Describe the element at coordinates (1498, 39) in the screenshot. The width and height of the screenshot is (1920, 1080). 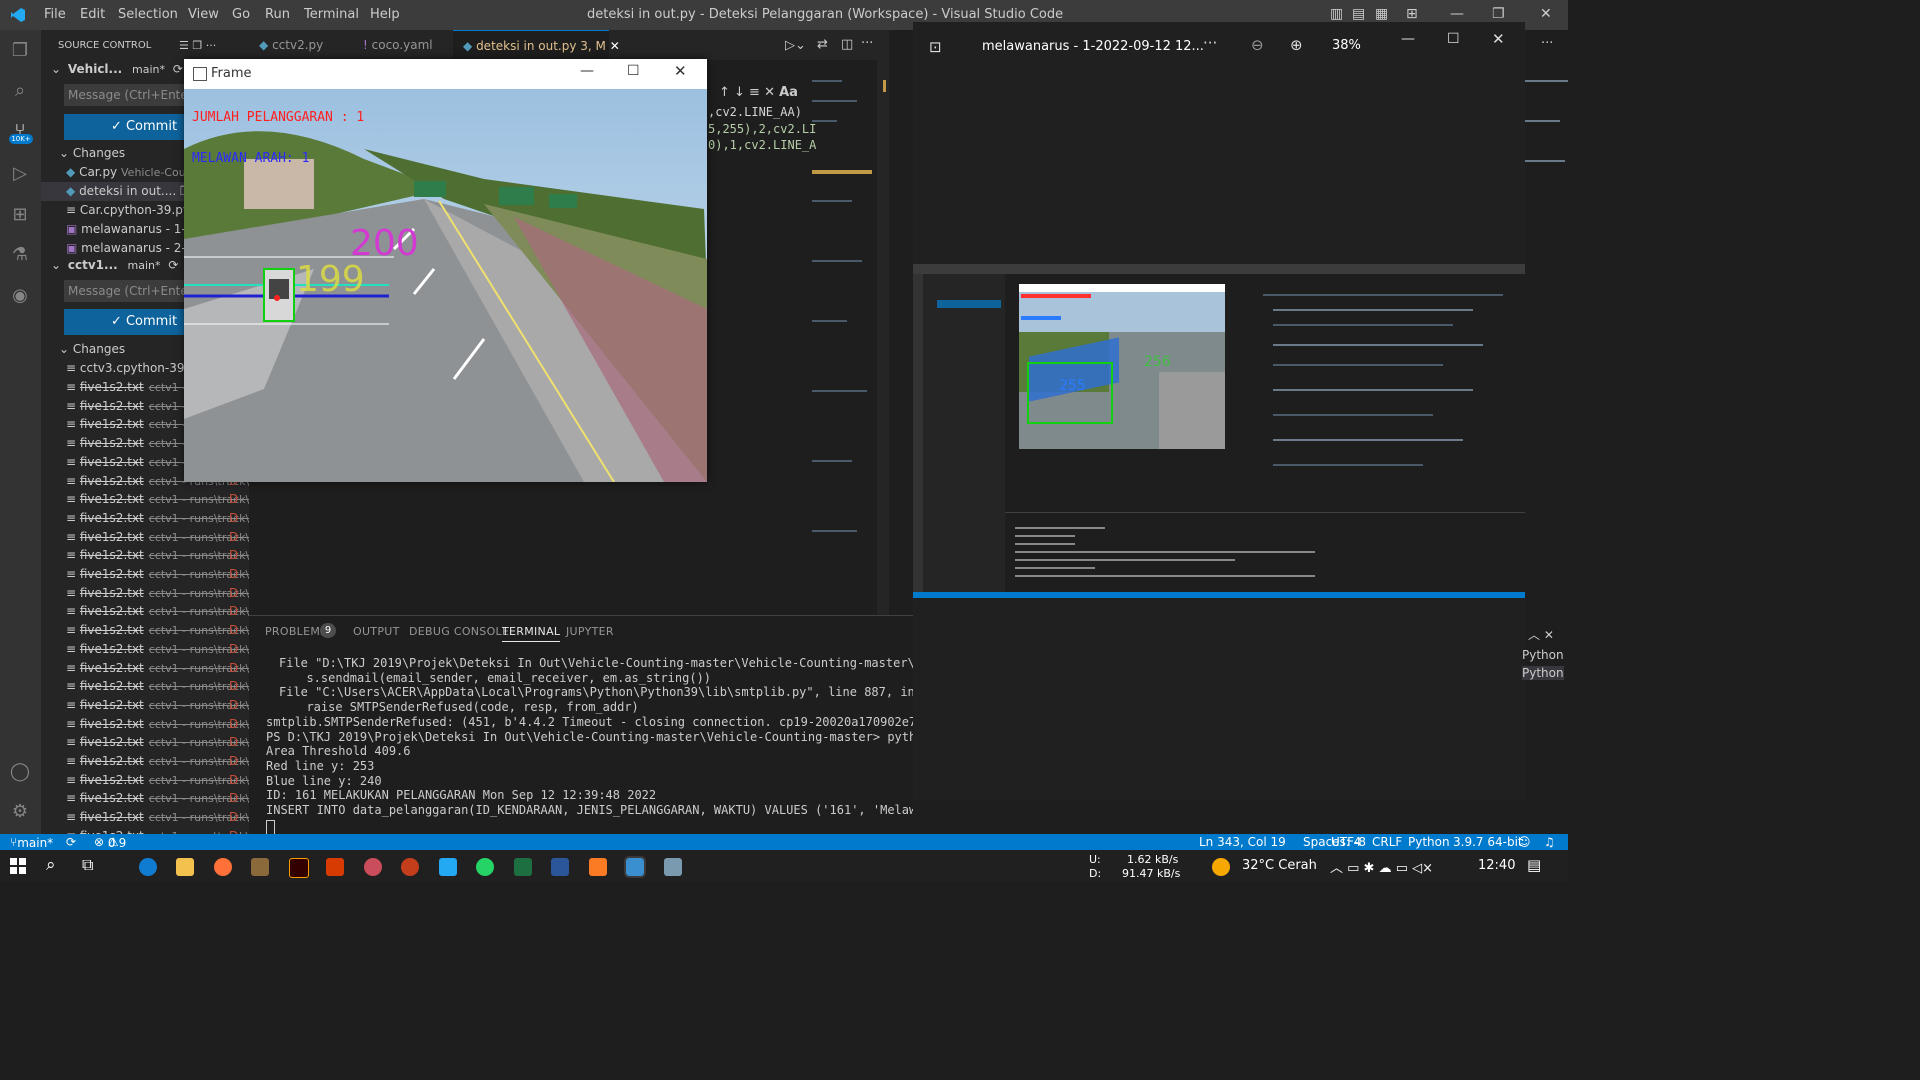
I see `viewer-close-icon: ✕` at that location.